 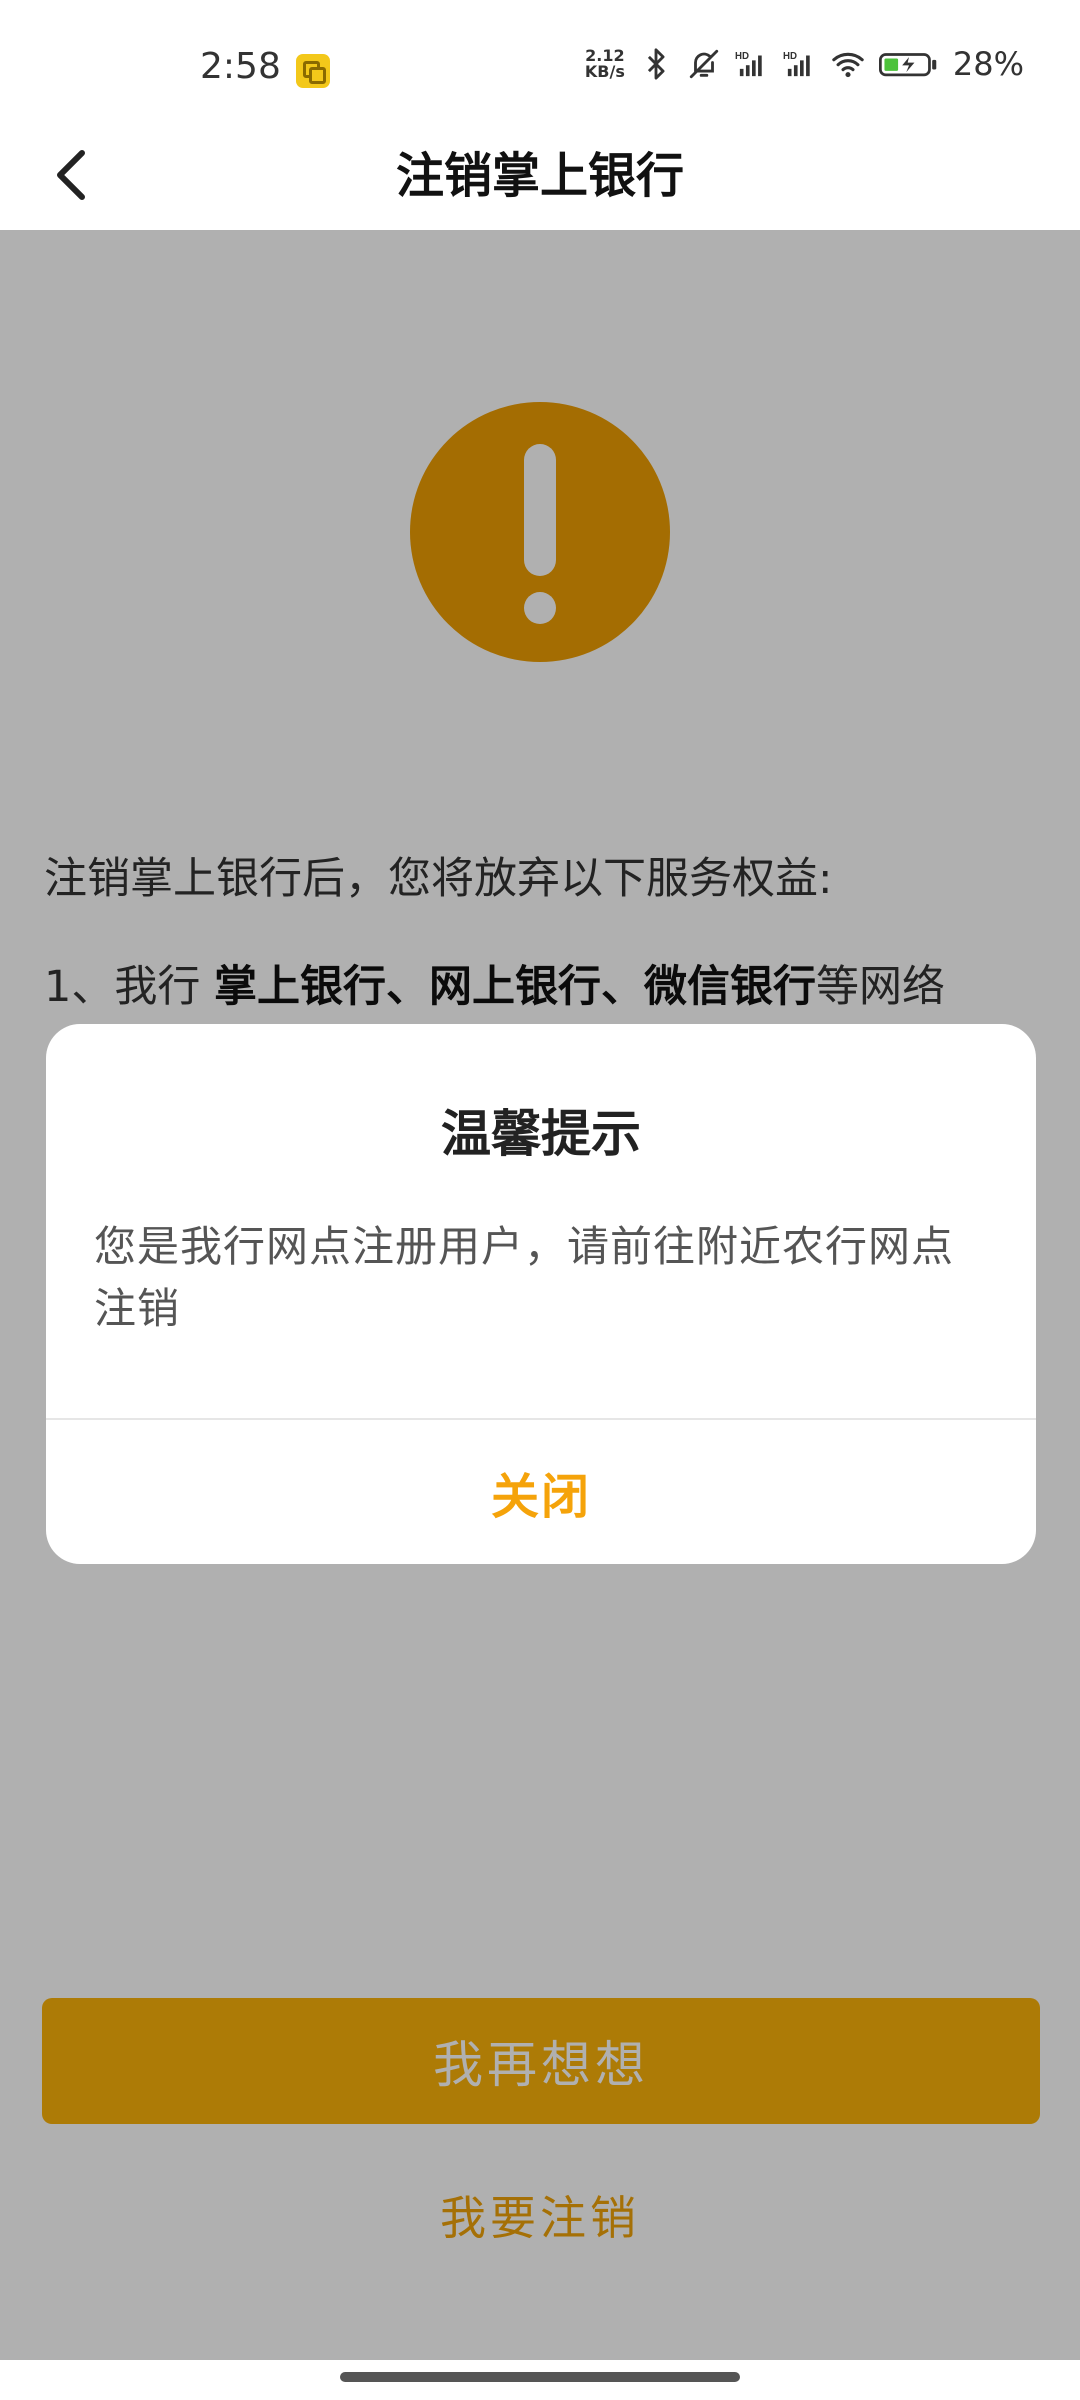 I want to click on battery-percent: 28%, so click(x=988, y=64).